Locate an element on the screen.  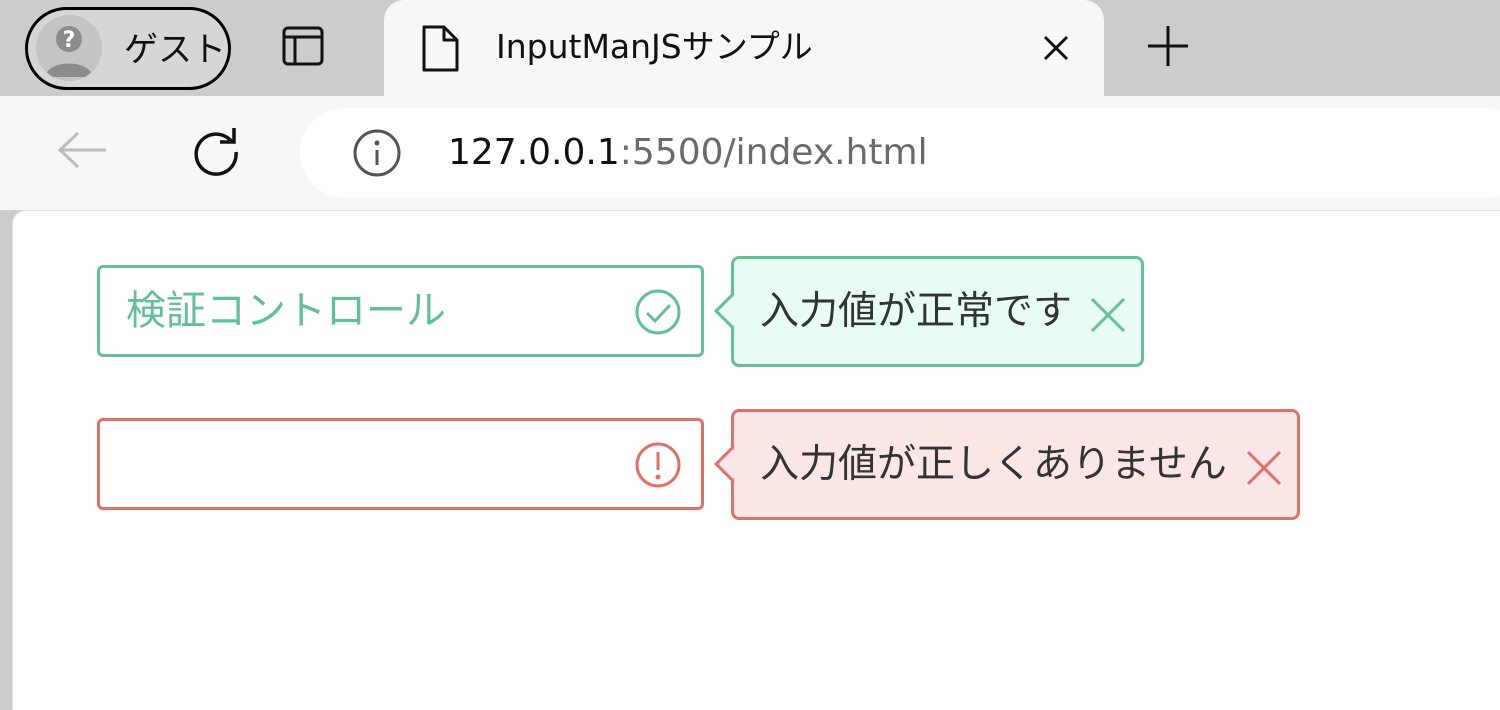
sidebar-layout-icon is located at coordinates (303, 48).